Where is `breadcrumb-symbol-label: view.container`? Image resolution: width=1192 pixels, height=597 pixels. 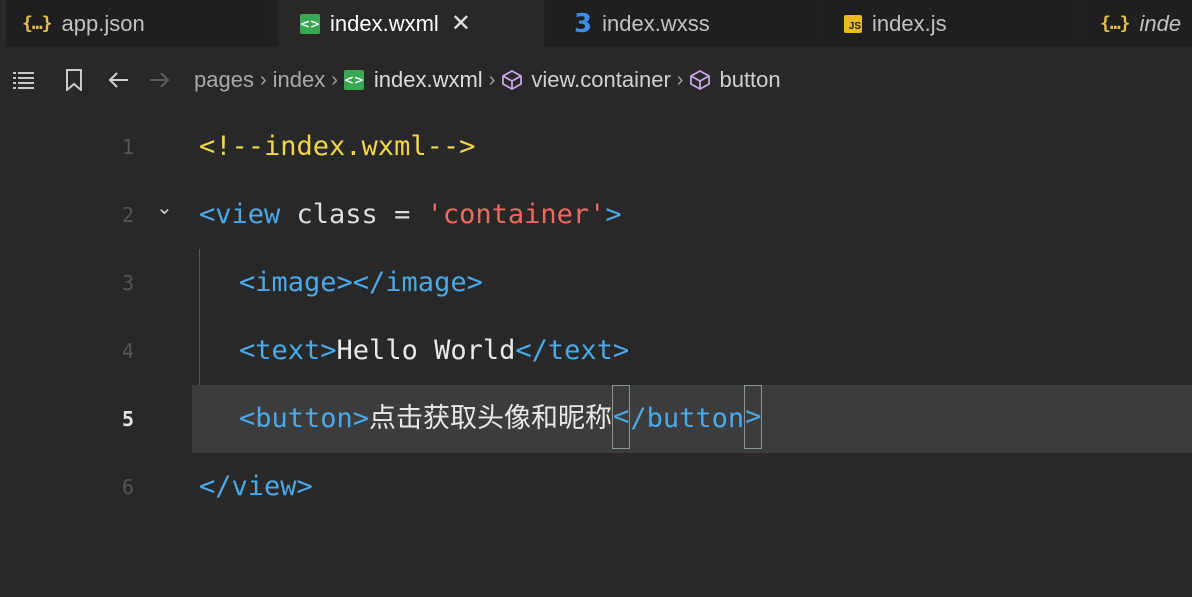
breadcrumb-symbol-label: view.container is located at coordinates (601, 79).